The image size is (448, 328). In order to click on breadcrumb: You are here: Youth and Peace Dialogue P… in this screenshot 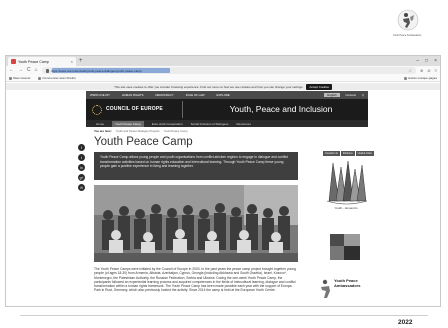, I will do `click(141, 131)`.